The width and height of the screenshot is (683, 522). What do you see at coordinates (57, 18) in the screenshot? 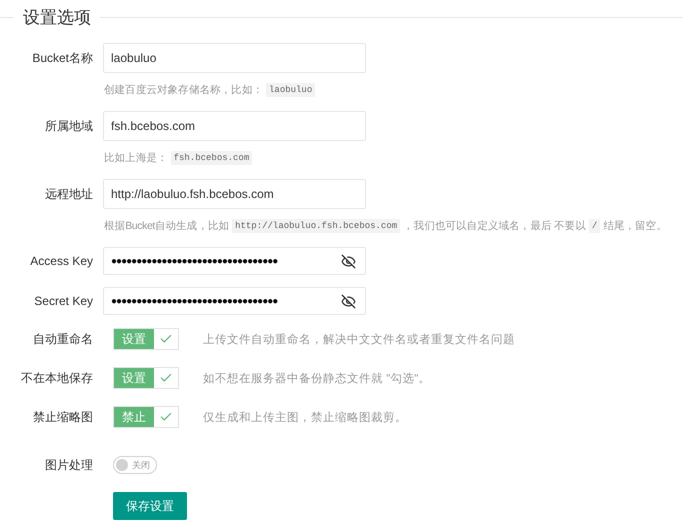
I see `section-title: 设置选项` at bounding box center [57, 18].